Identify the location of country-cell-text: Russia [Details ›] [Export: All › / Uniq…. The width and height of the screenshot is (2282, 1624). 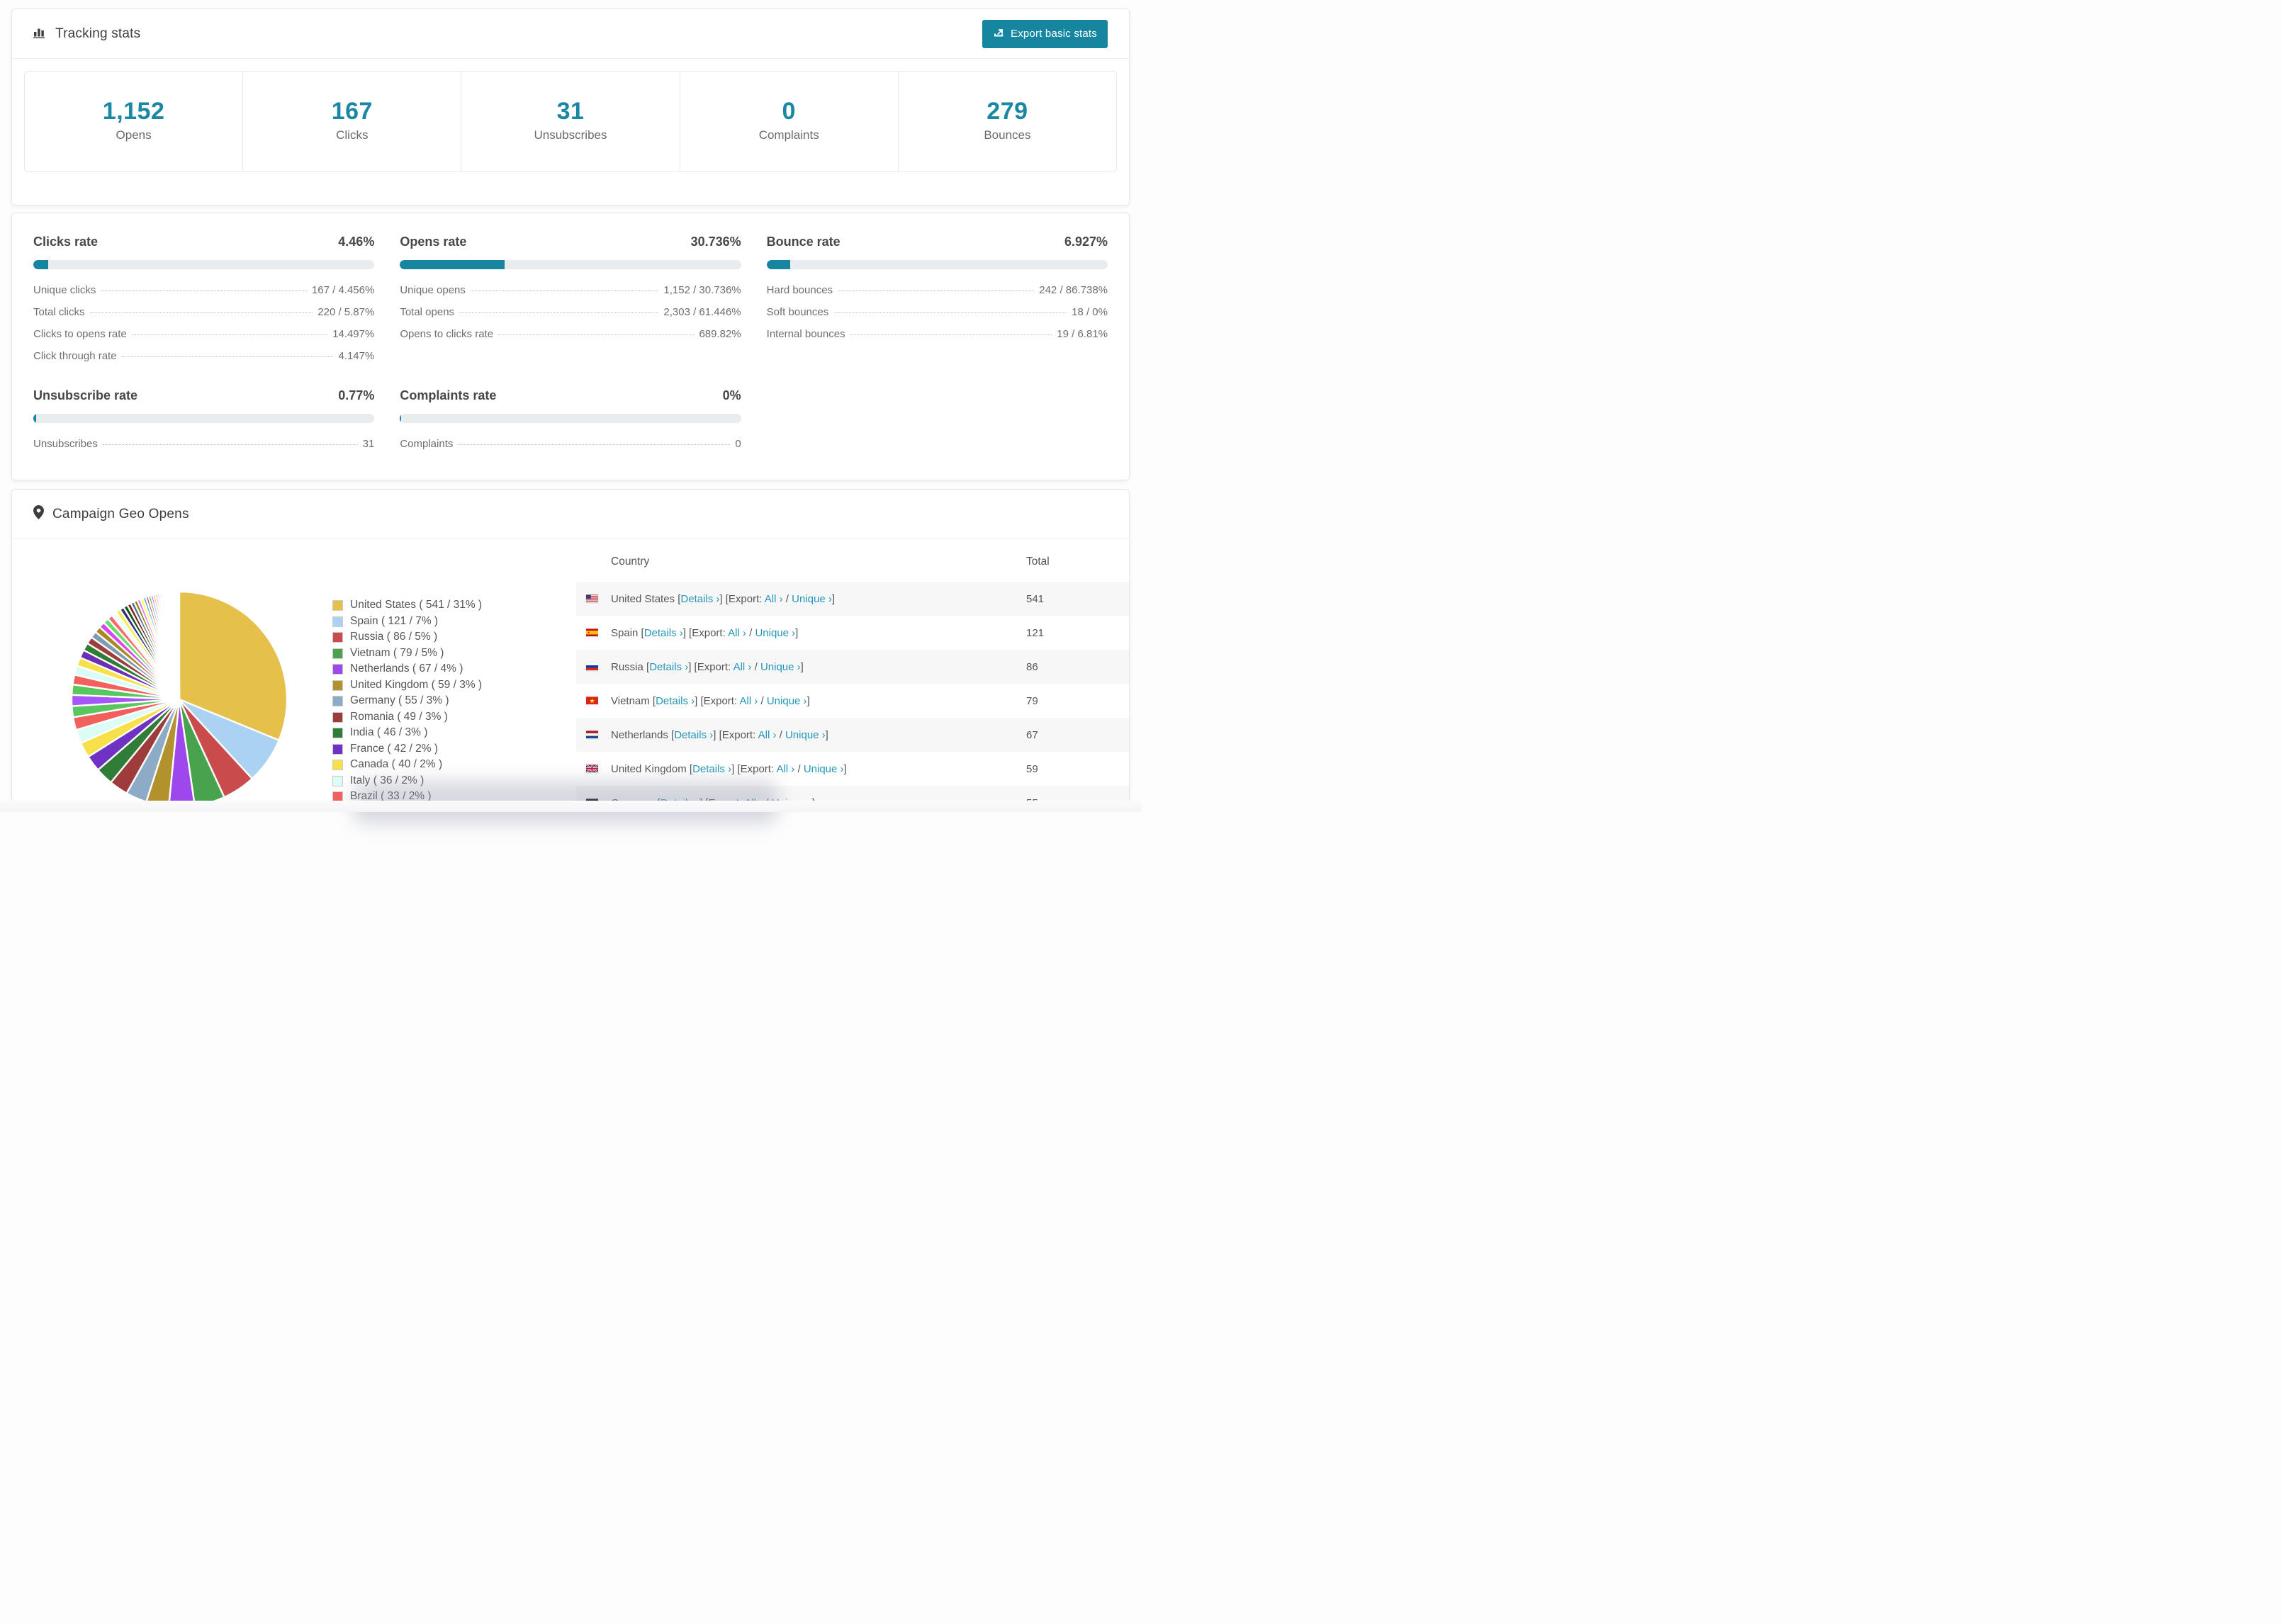
(707, 666).